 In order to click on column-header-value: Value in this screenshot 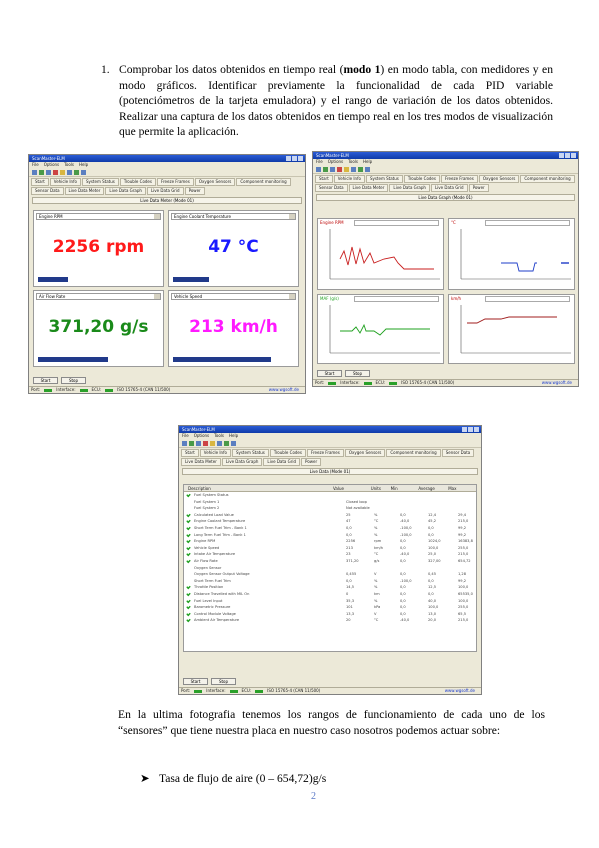, I will do `click(352, 488)`.